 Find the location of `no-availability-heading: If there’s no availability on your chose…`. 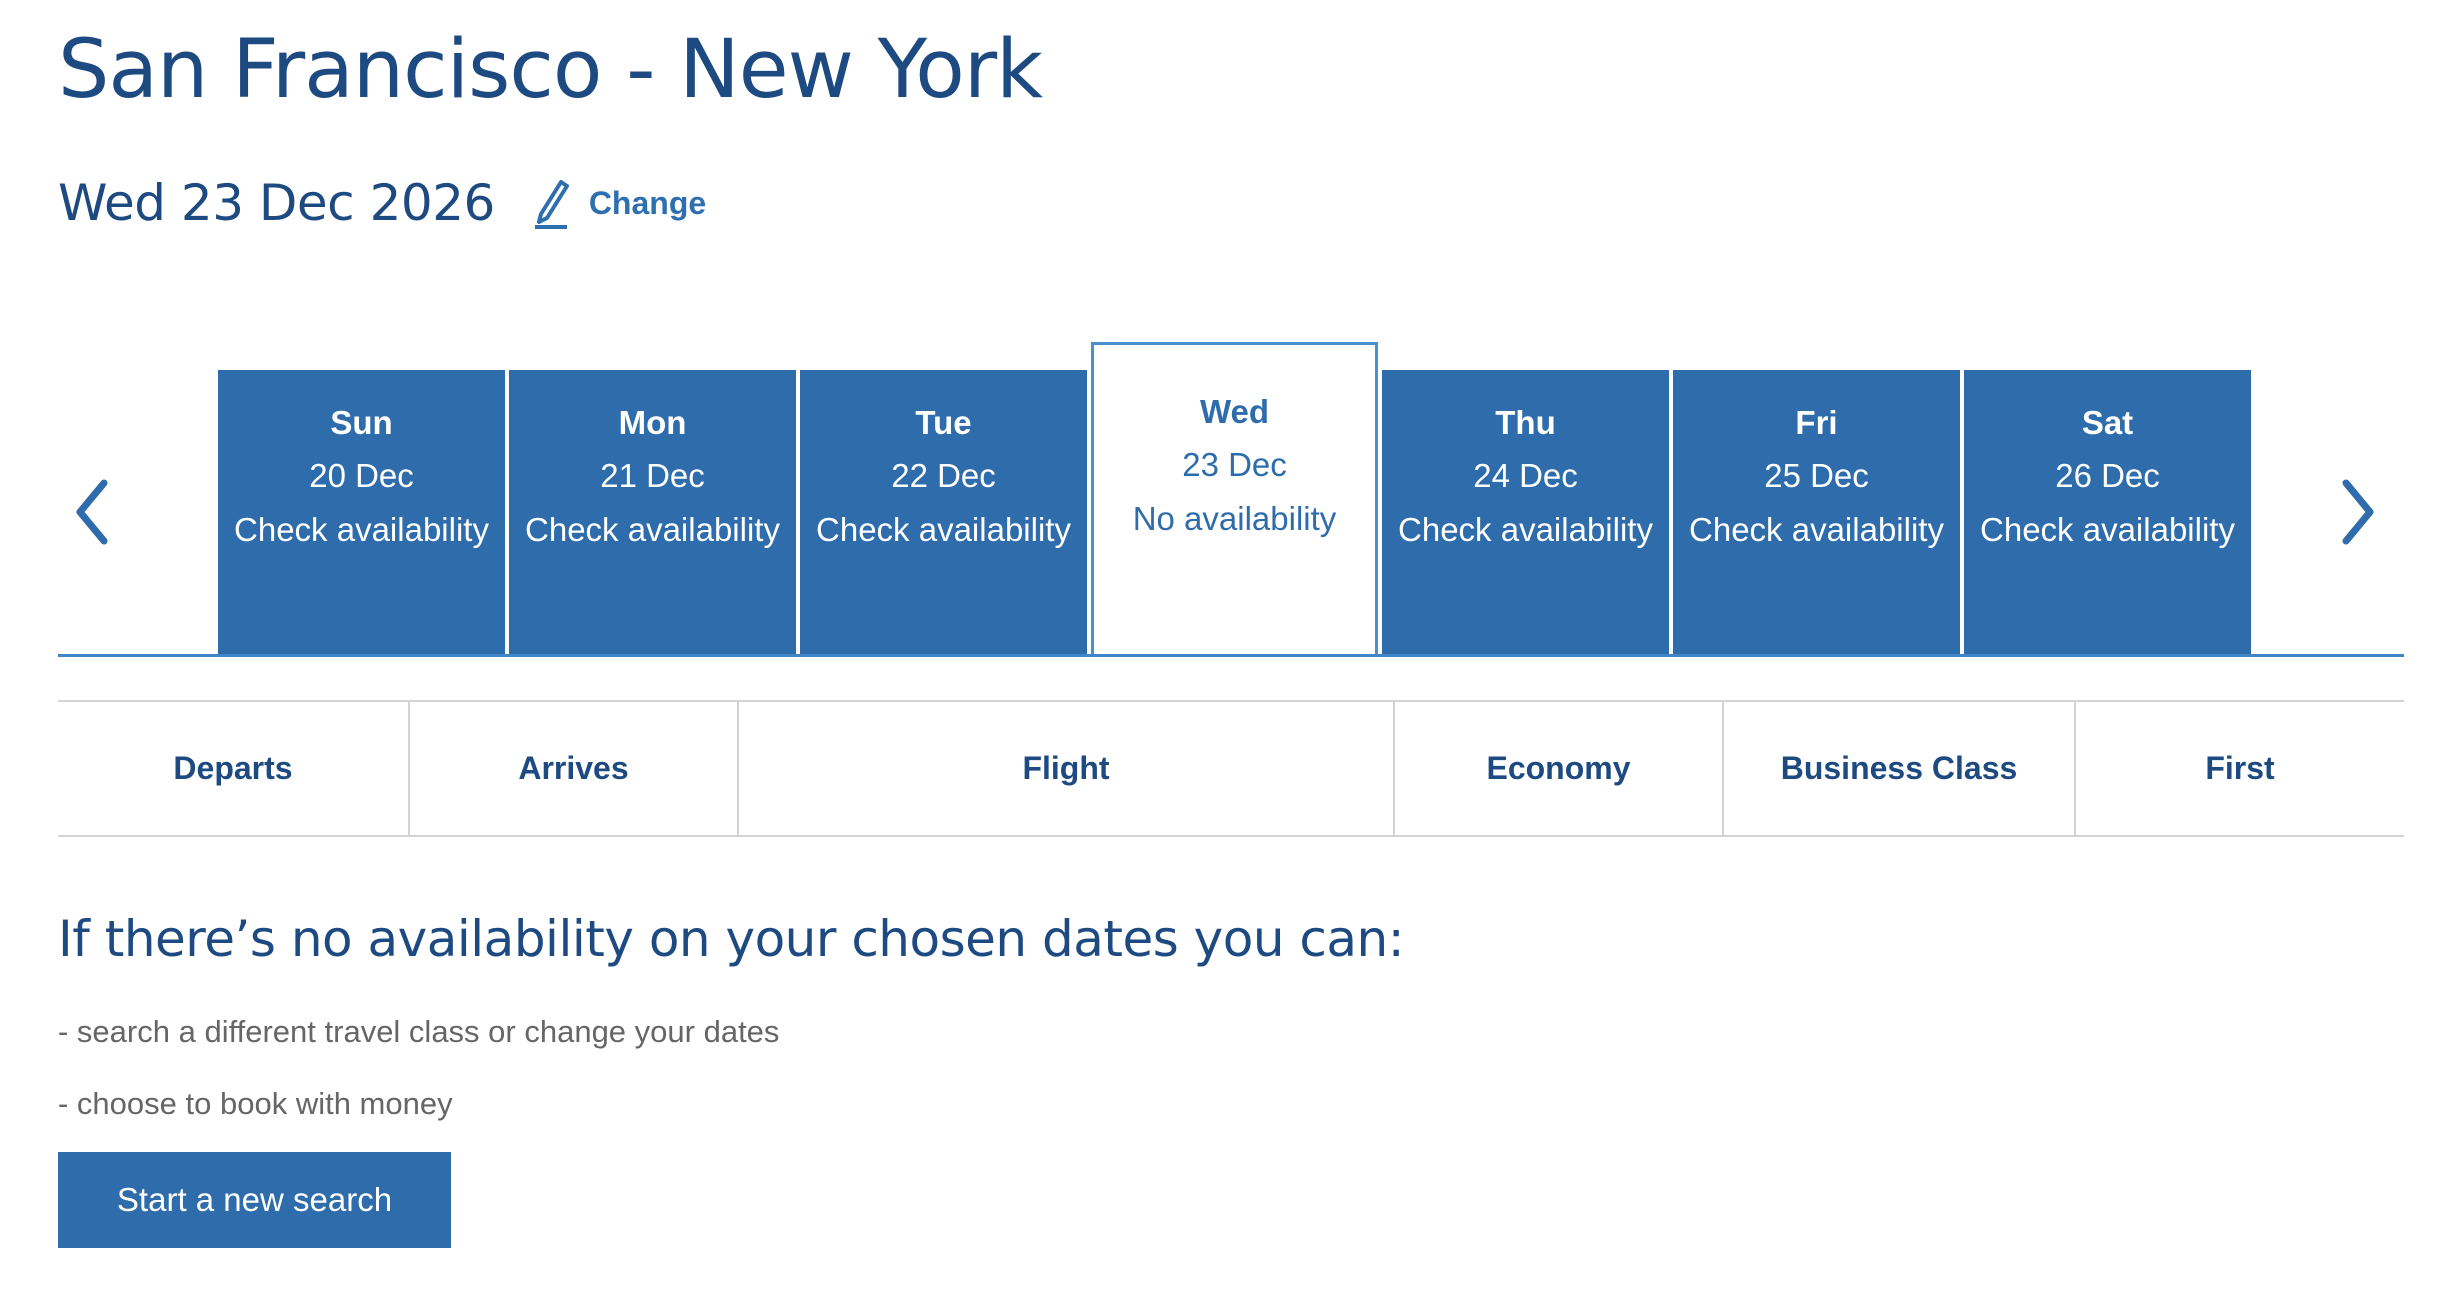

no-availability-heading: If there’s no availability on your chose… is located at coordinates (731, 939).